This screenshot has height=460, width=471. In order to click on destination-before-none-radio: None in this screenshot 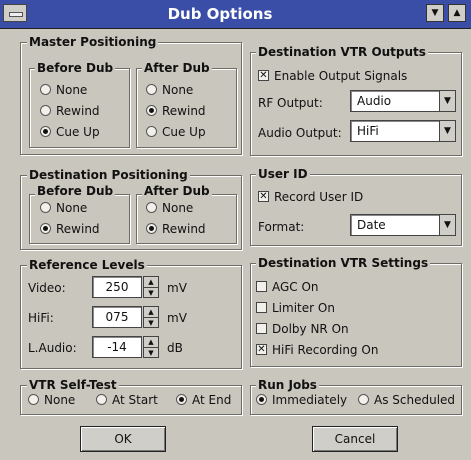, I will do `click(63, 207)`.